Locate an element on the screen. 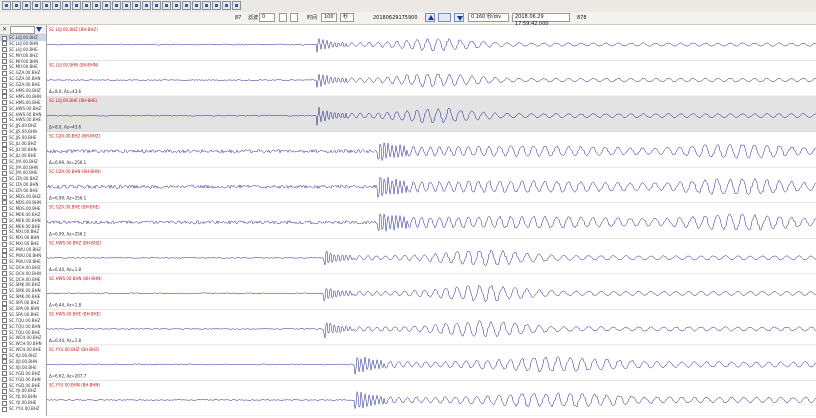 Image resolution: width=816 pixels, height=418 pixels. trace-row: SC.GZA.00.BHN (BH-BHN) Δ=6.99, Az=256.1 is located at coordinates (431, 186).